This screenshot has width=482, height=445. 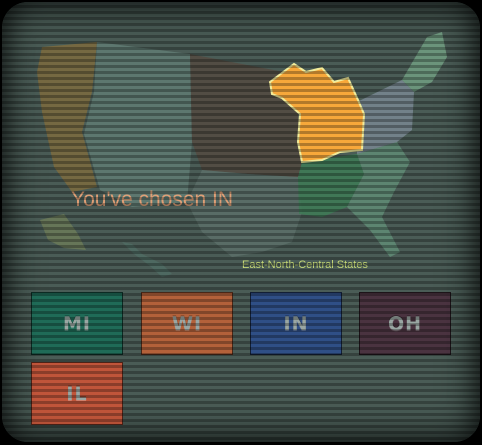 I want to click on state-button-in: IN, so click(x=296, y=323).